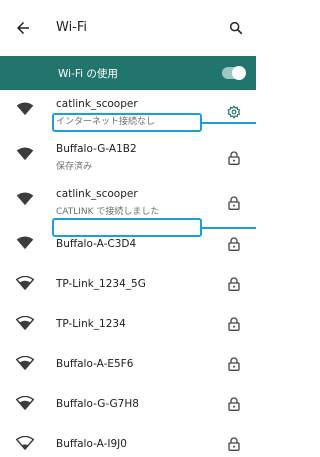 The height and width of the screenshot is (457, 320). Describe the element at coordinates (236, 28) in the screenshot. I see `search-icon` at that location.